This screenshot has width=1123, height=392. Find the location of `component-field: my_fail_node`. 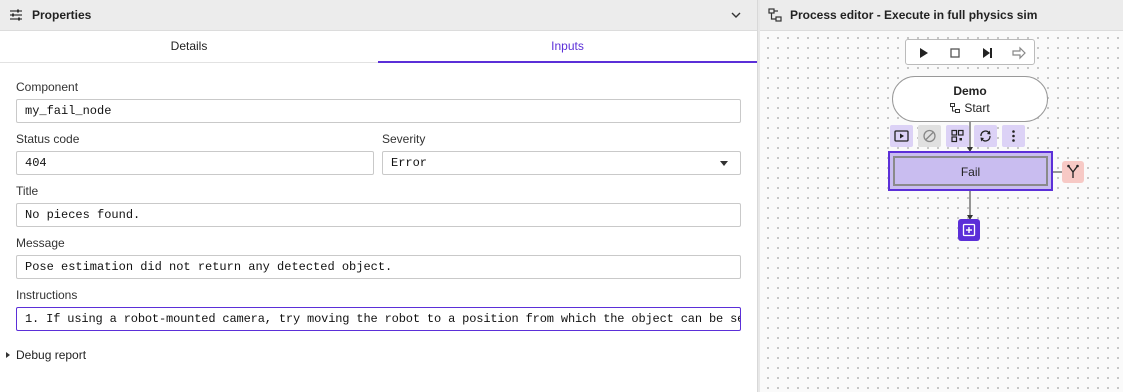

component-field: my_fail_node is located at coordinates (378, 111).